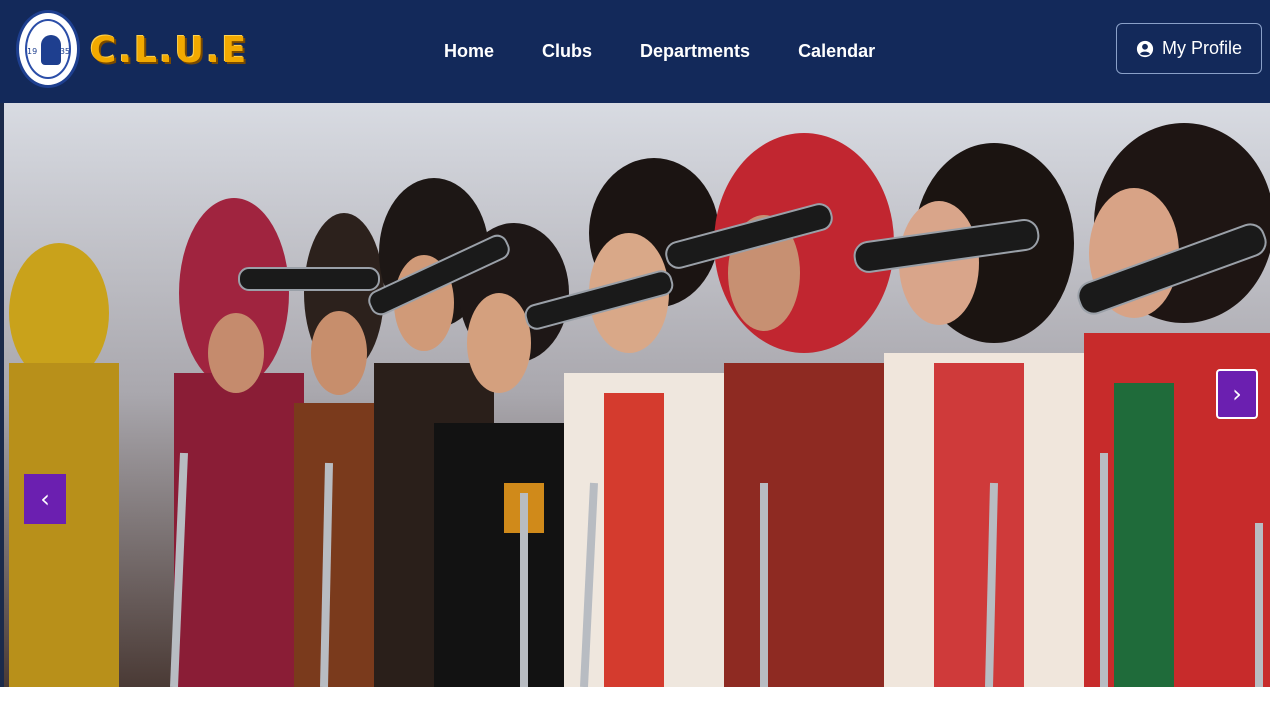 The image size is (1270, 724). I want to click on my-profile-button: My Profile, so click(1189, 48).